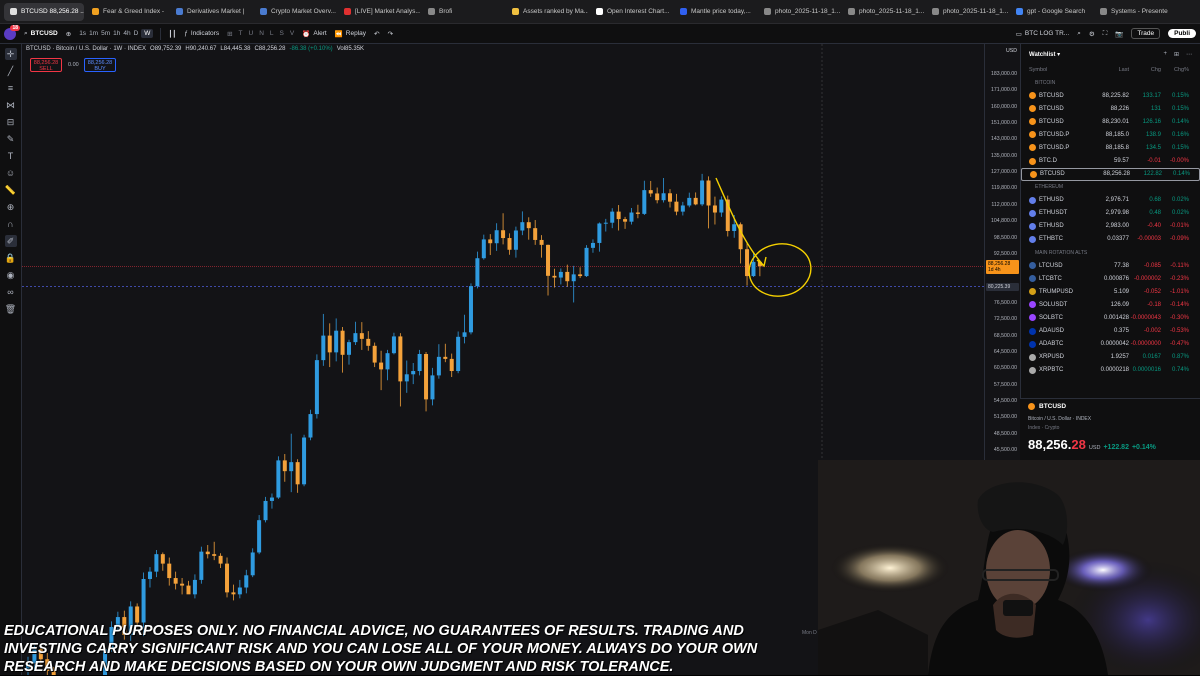 The width and height of the screenshot is (1200, 676). Describe the element at coordinates (1110, 331) in the screenshot. I see `watchlist-row: ADAUSD 0.375 -0.002 -0.53%` at that location.